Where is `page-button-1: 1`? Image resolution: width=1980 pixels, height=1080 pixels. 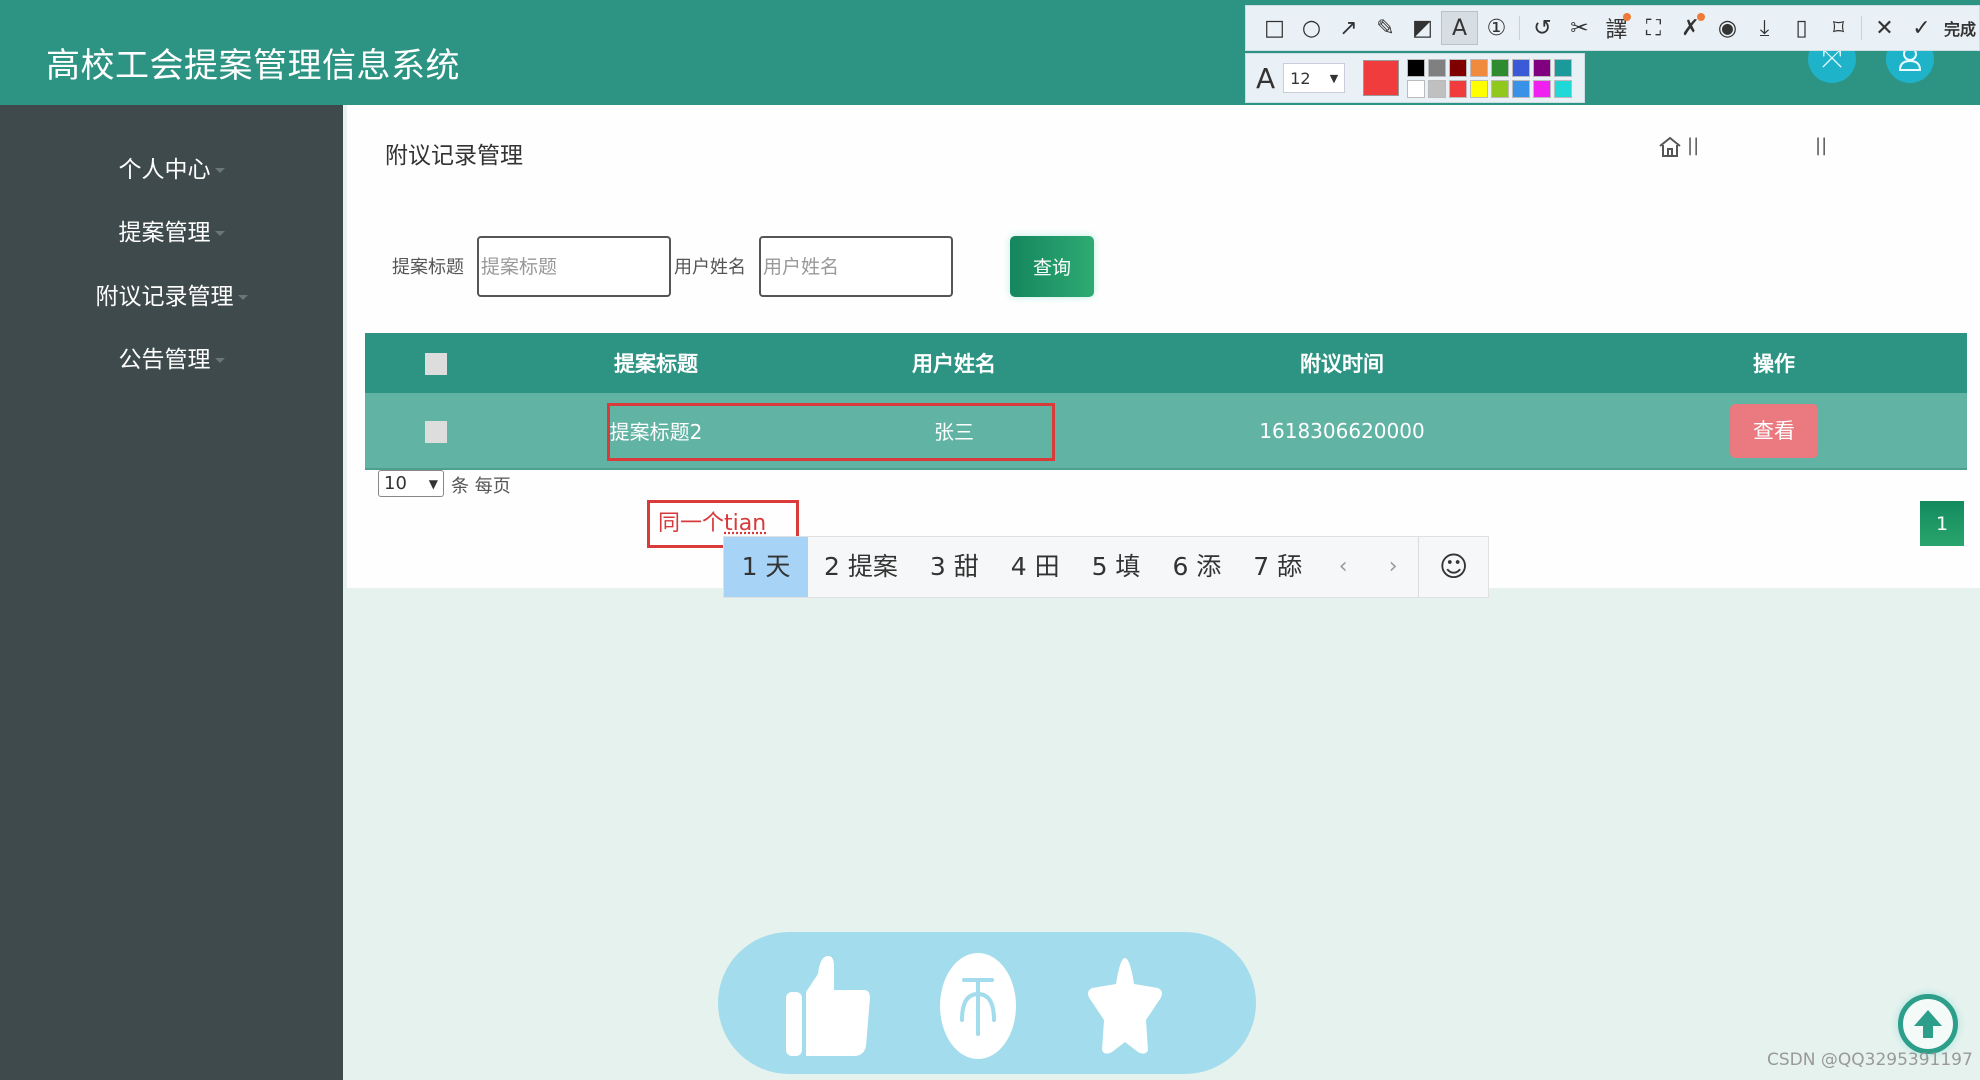
page-button-1: 1 is located at coordinates (1942, 523).